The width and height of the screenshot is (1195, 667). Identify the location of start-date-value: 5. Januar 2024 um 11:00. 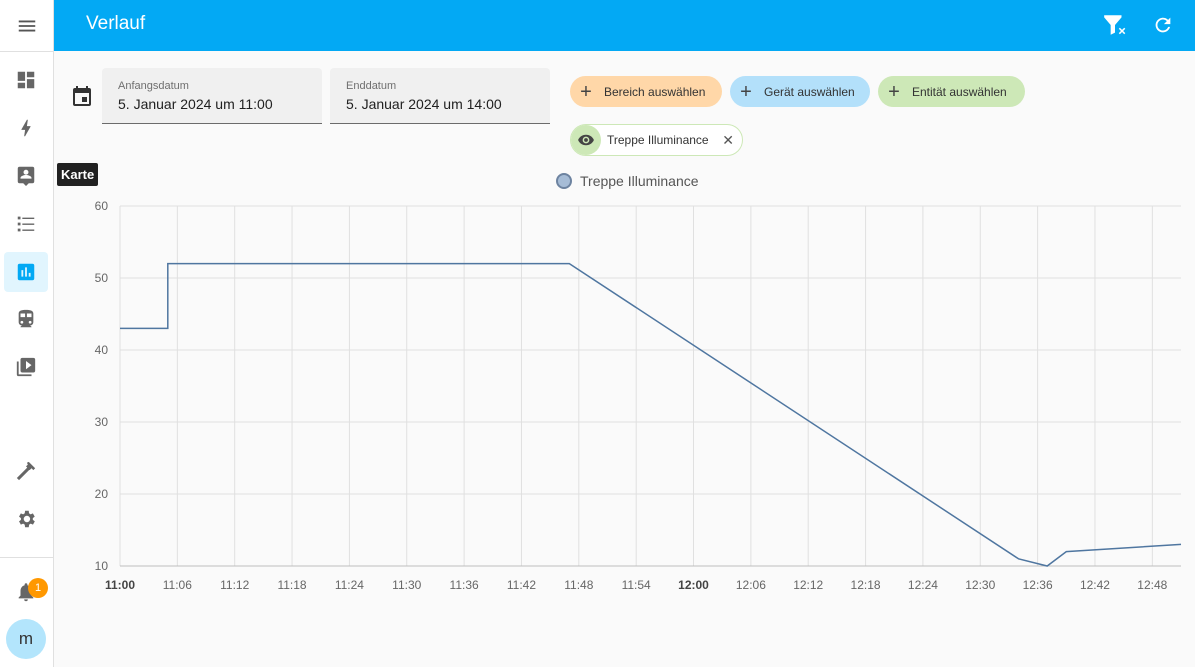
(195, 104).